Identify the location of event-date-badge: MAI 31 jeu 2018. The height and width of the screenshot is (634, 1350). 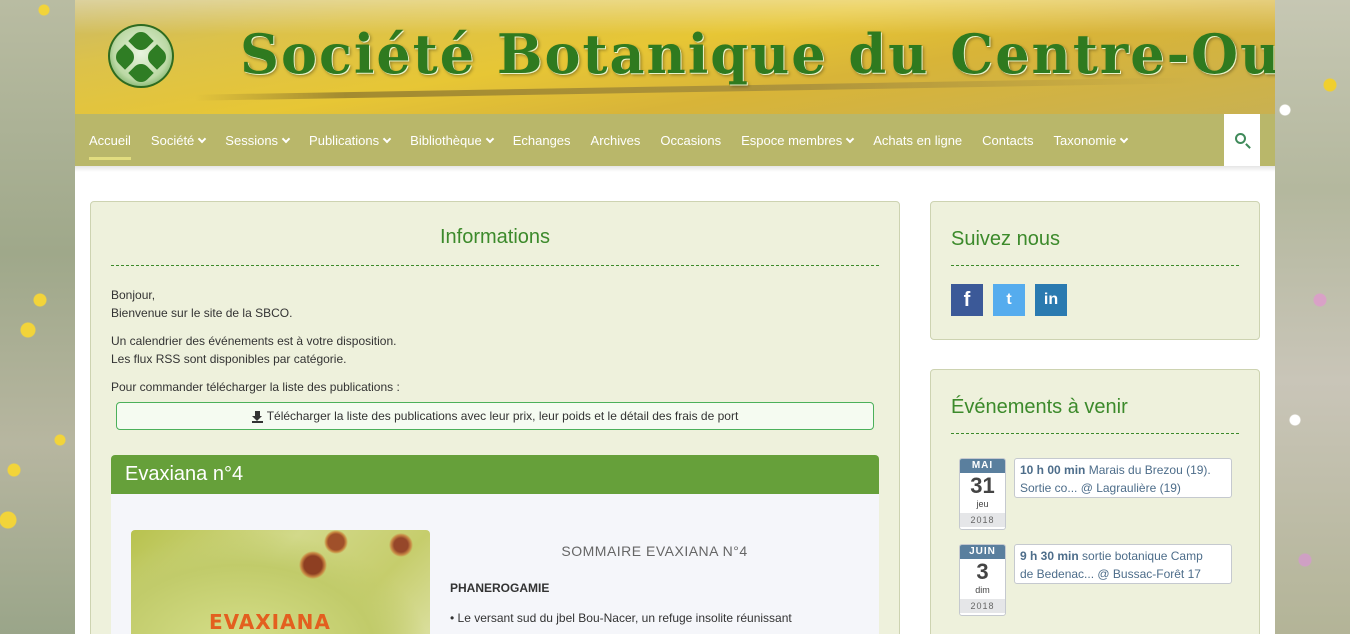
(982, 494).